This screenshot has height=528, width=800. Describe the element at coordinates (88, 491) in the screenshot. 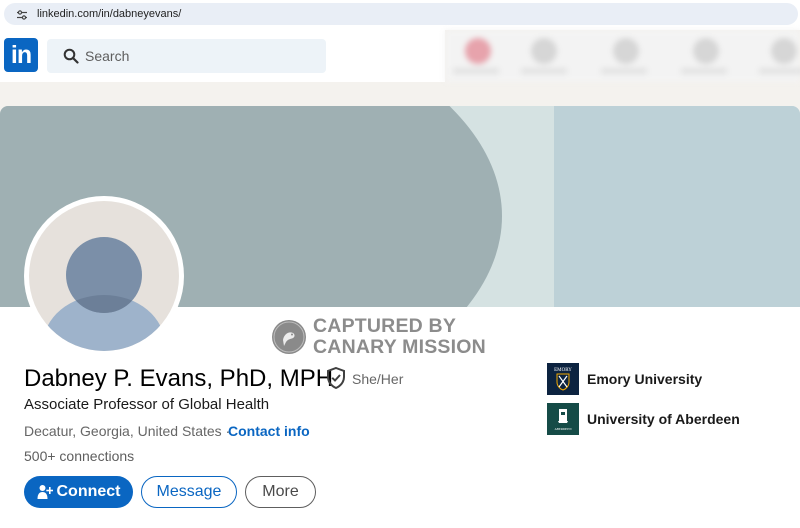

I see `connect-label: Connect` at that location.